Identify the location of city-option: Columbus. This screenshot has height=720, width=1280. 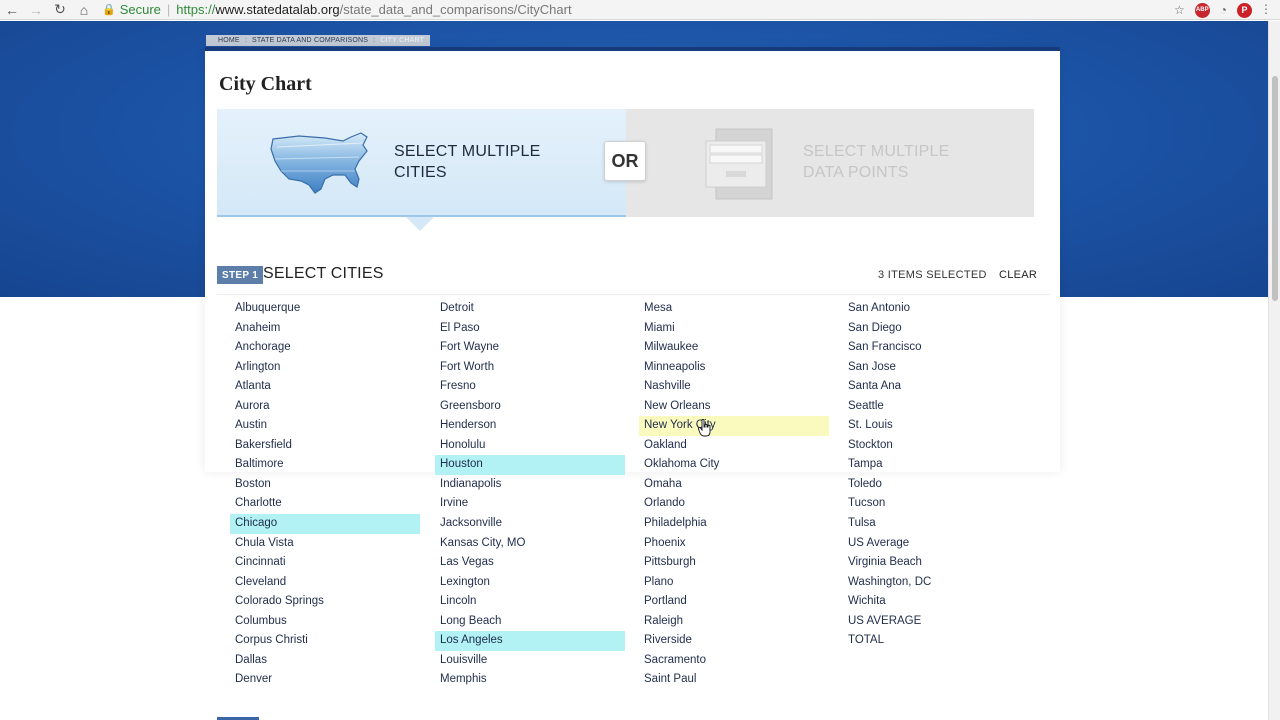
(325, 622).